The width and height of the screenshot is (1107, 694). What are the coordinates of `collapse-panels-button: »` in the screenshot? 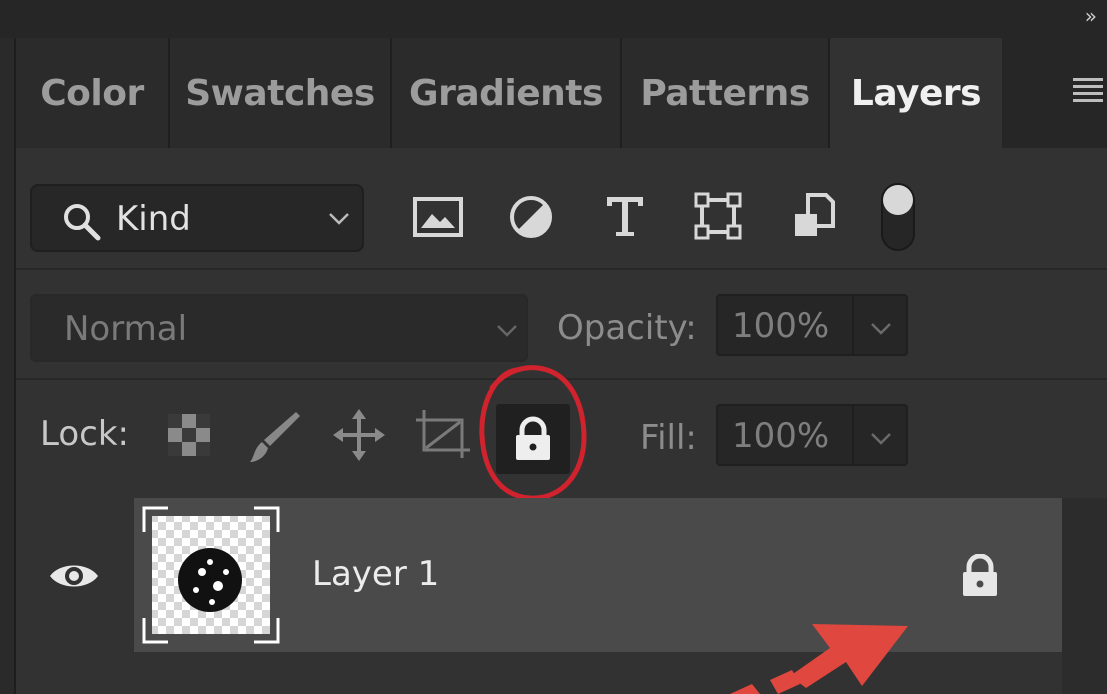 It's located at (1091, 16).